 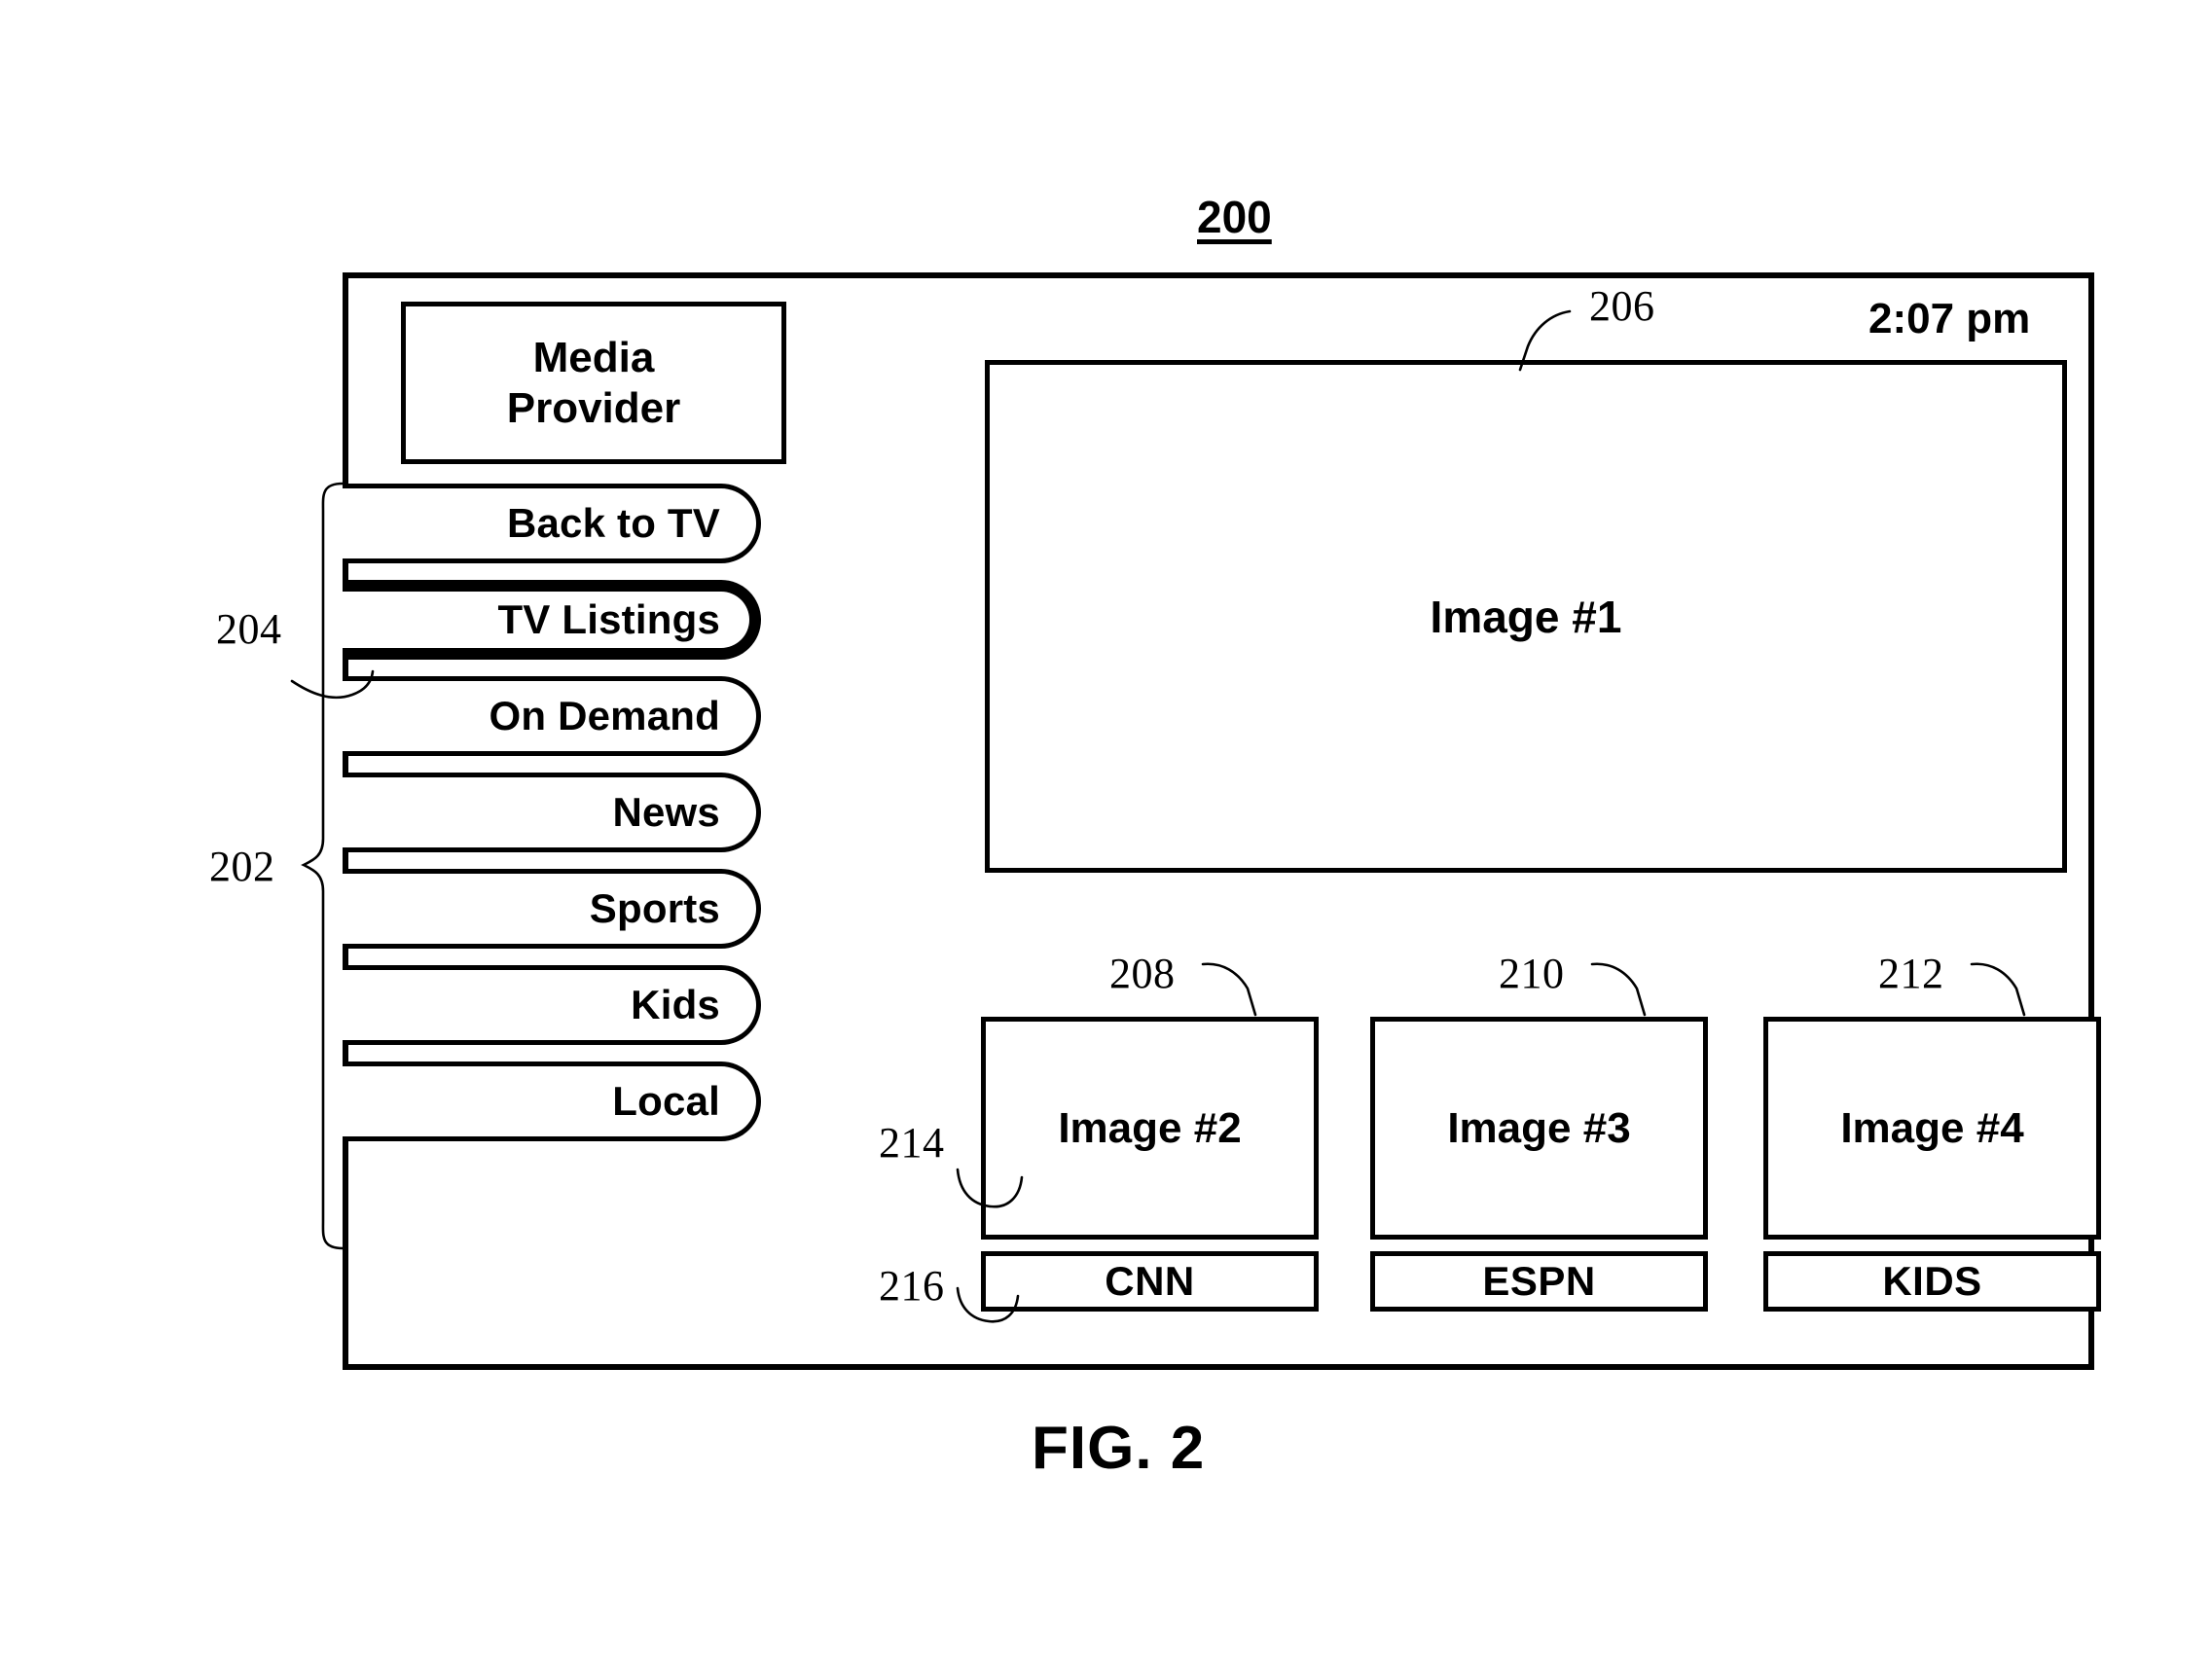 I want to click on thumbnail-card: Image #3 ESPN, so click(x=1539, y=1164).